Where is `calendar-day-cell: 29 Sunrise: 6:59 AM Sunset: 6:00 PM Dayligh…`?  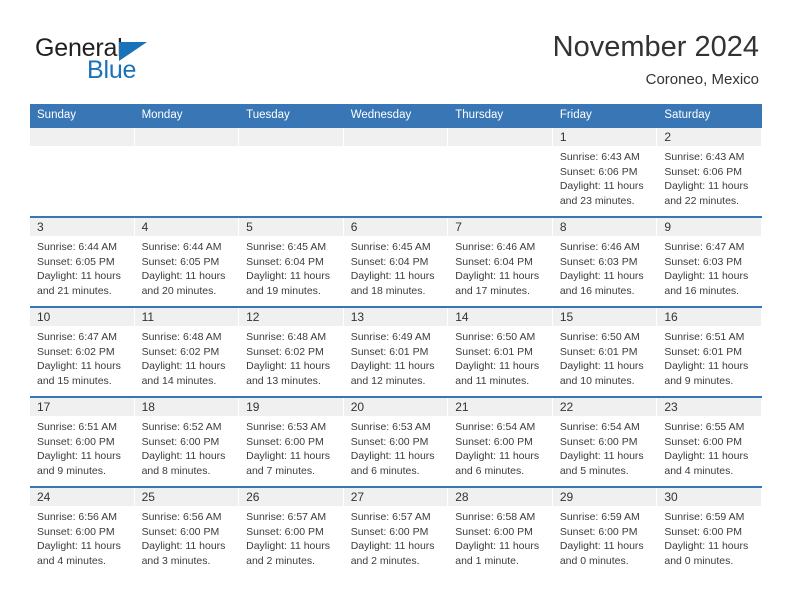
calendar-day-cell: 29 Sunrise: 6:59 AM Sunset: 6:00 PM Dayligh… is located at coordinates (605, 531).